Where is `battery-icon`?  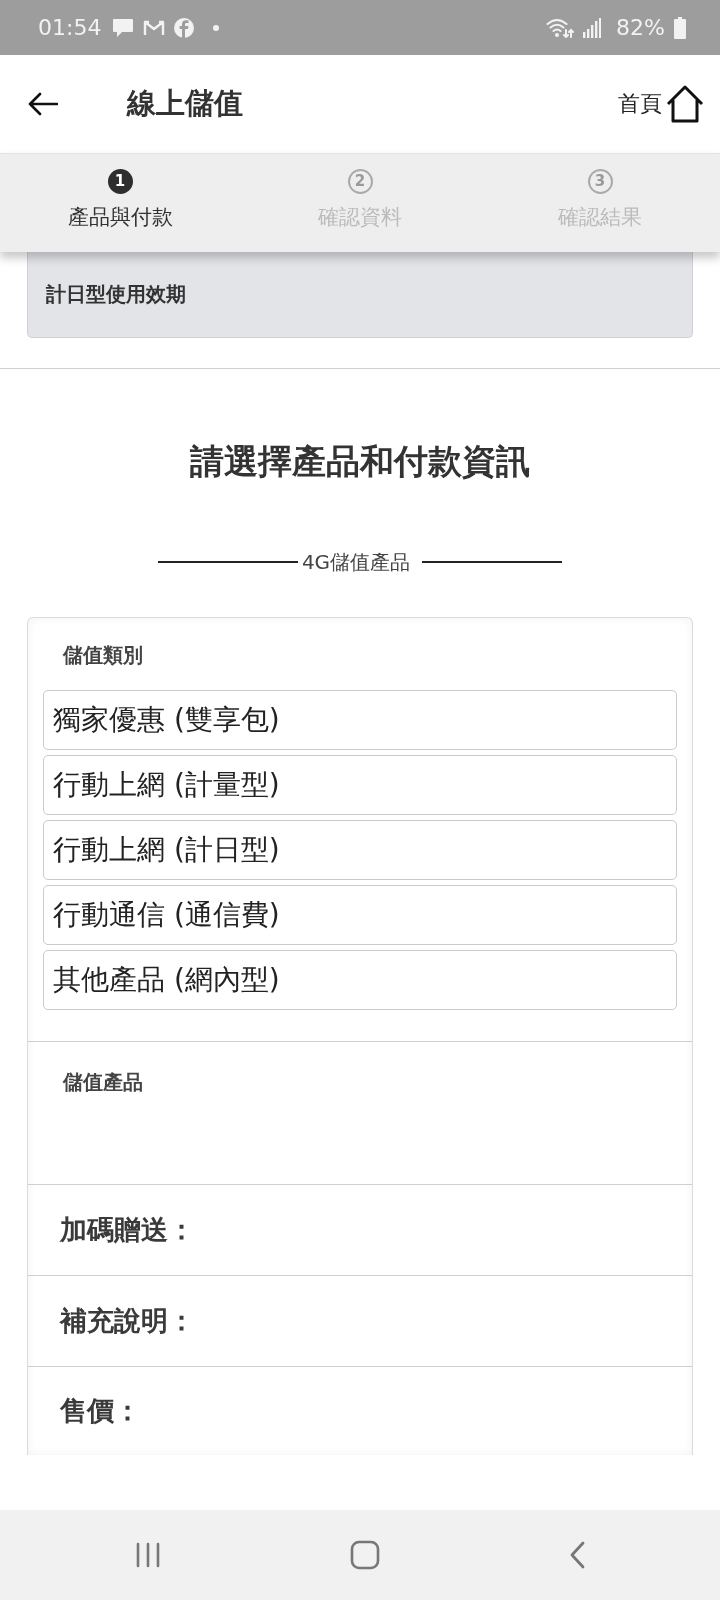 battery-icon is located at coordinates (680, 27).